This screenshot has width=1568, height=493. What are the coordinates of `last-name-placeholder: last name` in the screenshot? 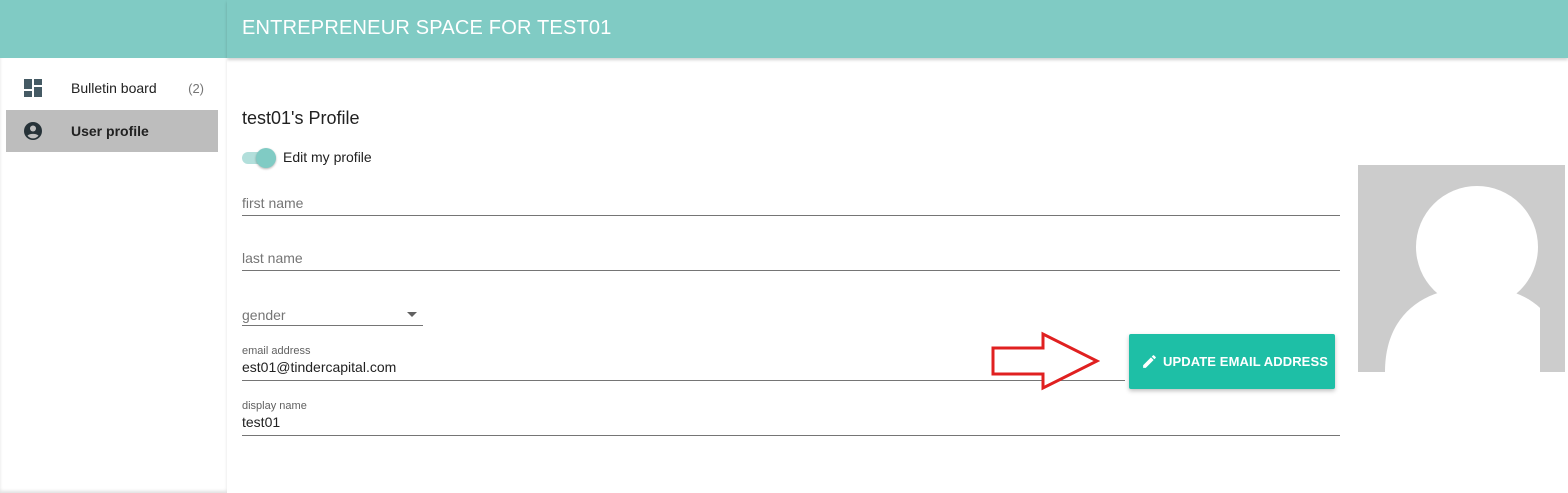 It's located at (272, 258).